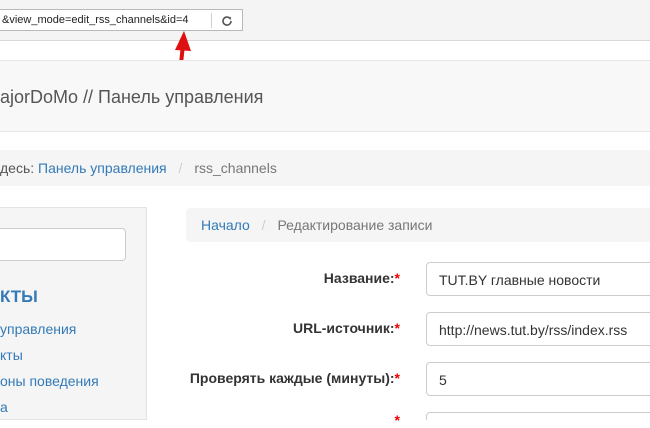  Describe the element at coordinates (131, 97) in the screenshot. I see `navbar-brand: ajorDoMo // Панель управления` at that location.